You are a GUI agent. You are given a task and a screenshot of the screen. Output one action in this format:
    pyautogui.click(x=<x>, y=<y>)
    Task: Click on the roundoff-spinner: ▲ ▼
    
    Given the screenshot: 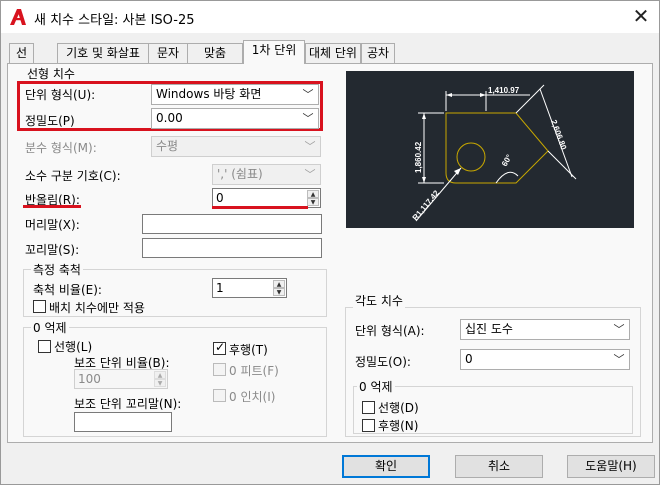 What is the action you would take?
    pyautogui.click(x=313, y=198)
    